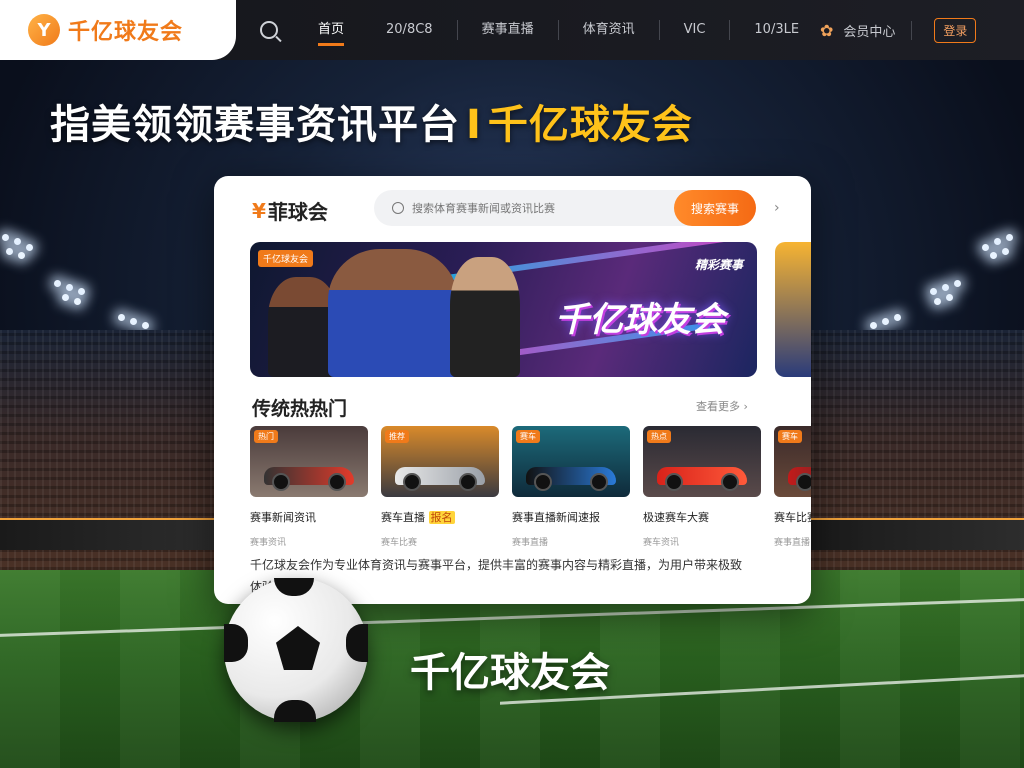  Describe the element at coordinates (556, 517) in the screenshot. I see `car-title: 赛事直播新闻速报` at that location.